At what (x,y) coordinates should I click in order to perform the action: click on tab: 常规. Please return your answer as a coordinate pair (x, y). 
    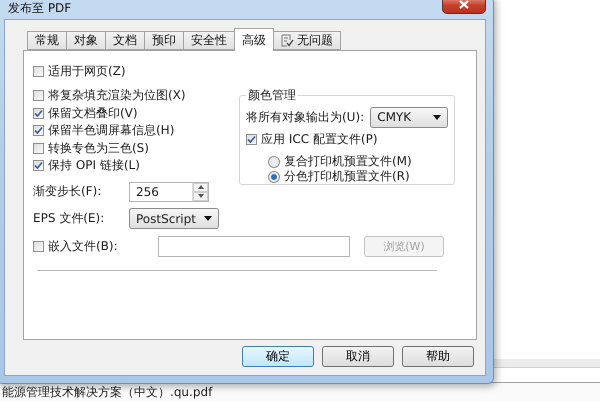
    Looking at the image, I should click on (47, 40).